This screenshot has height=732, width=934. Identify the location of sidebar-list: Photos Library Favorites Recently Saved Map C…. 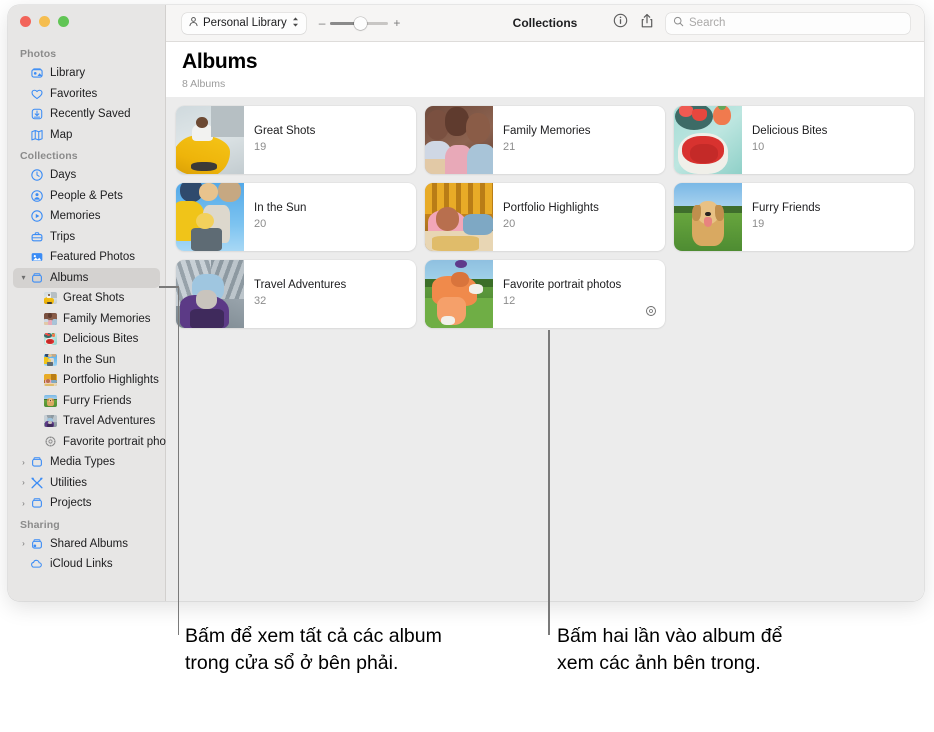
(94, 322).